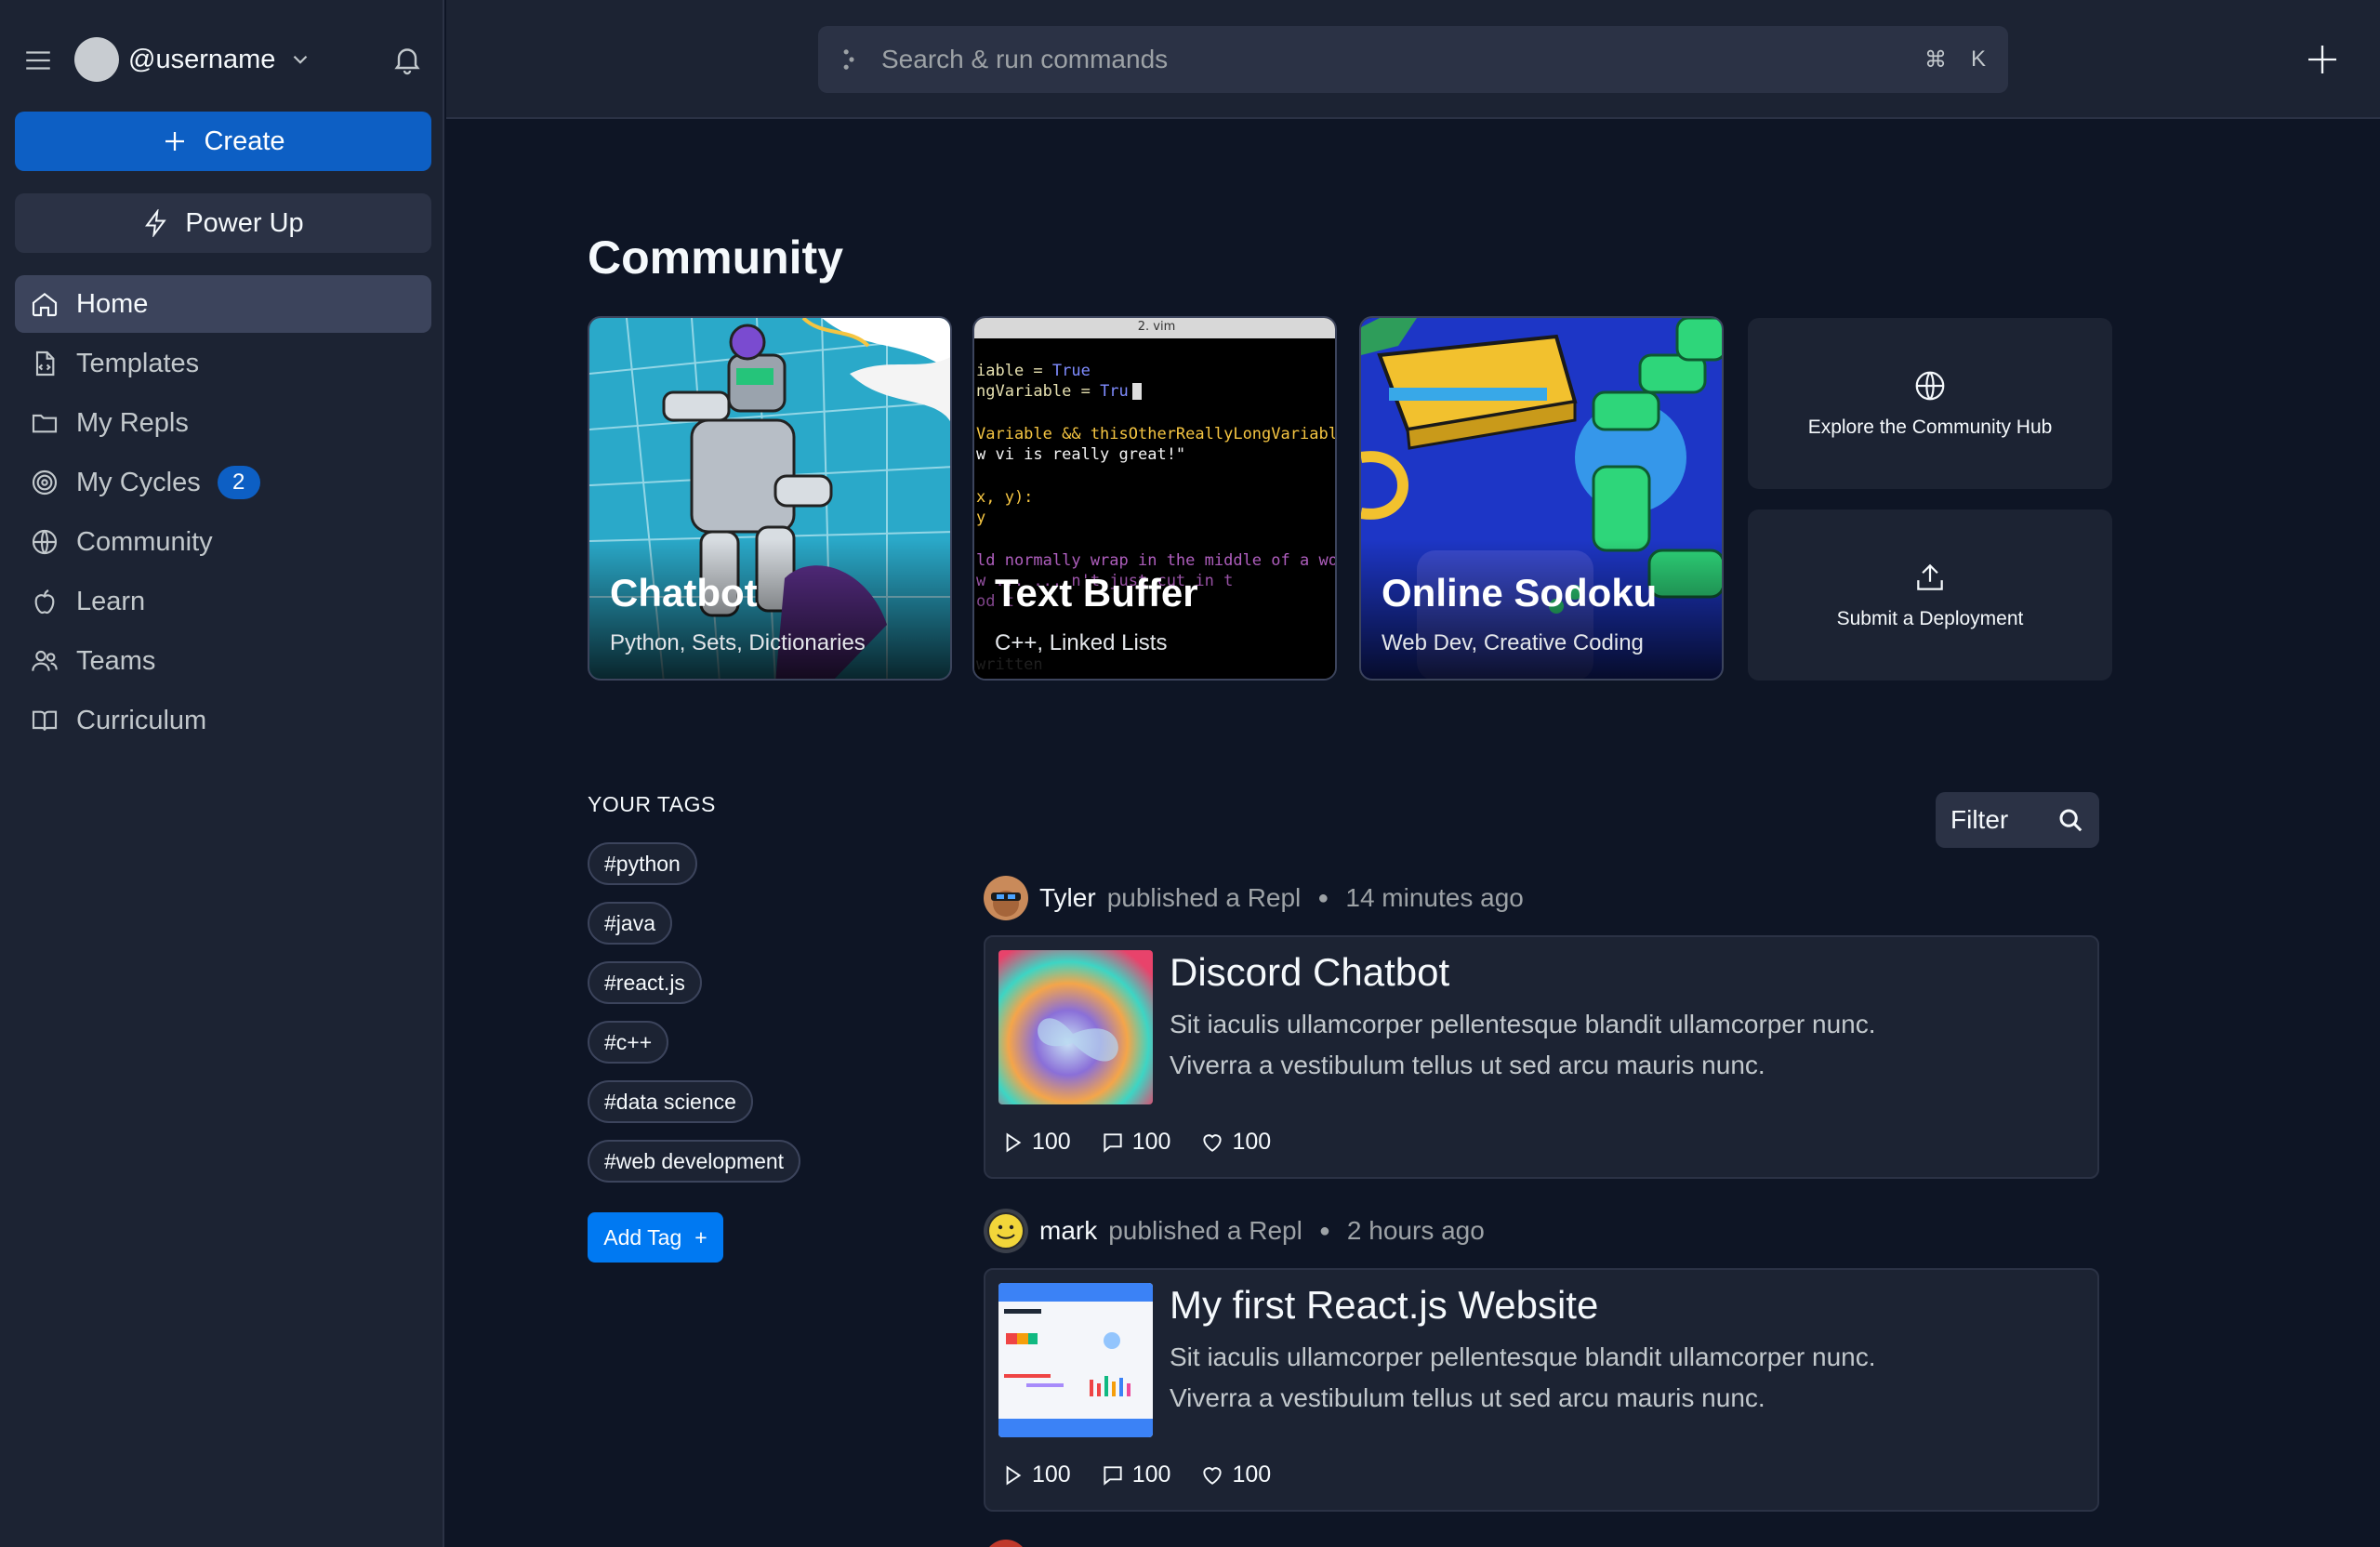 This screenshot has height=1547, width=2380. What do you see at coordinates (1930, 427) in the screenshot?
I see `explore-label: Explore the Community Hub` at bounding box center [1930, 427].